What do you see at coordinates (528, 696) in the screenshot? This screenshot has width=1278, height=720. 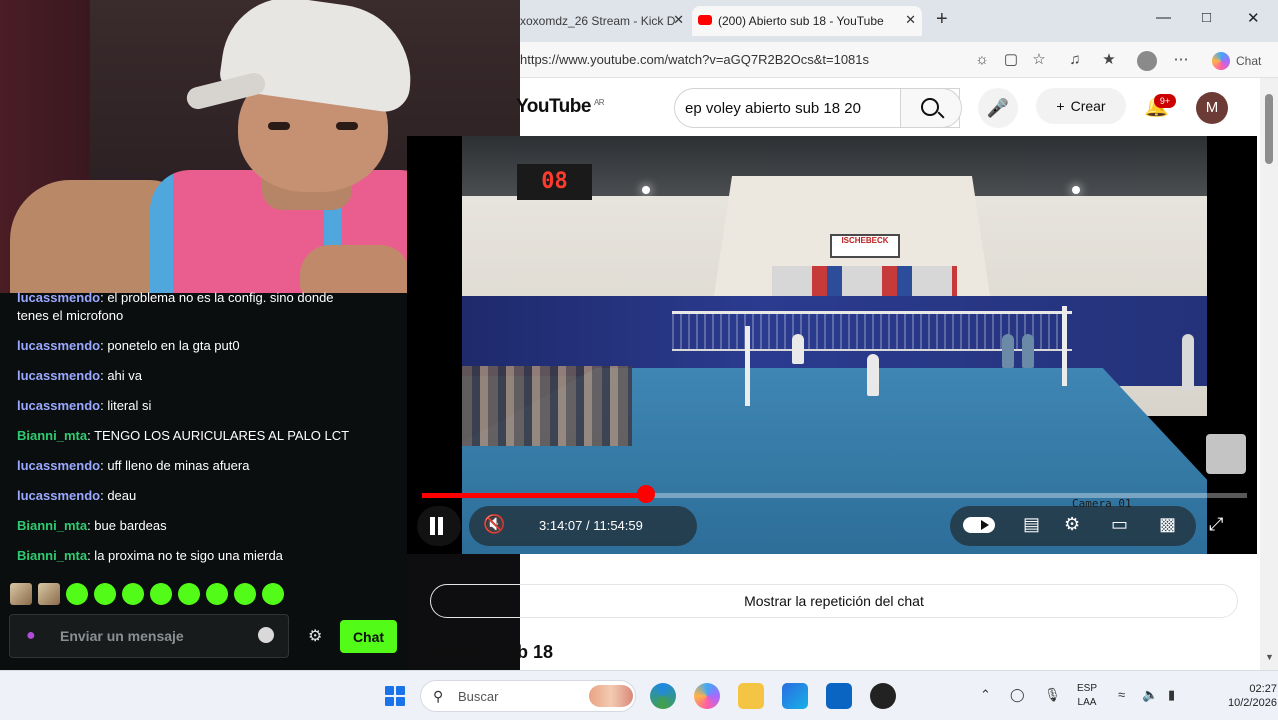 I see `taskbar-search: ⚲ Buscar` at bounding box center [528, 696].